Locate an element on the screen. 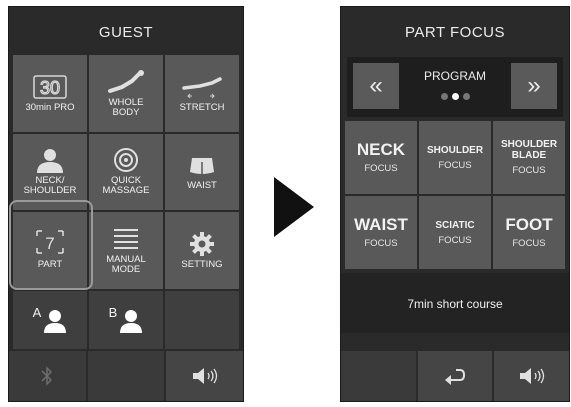 The height and width of the screenshot is (407, 571). svg-text: 30 is located at coordinates (50, 88).